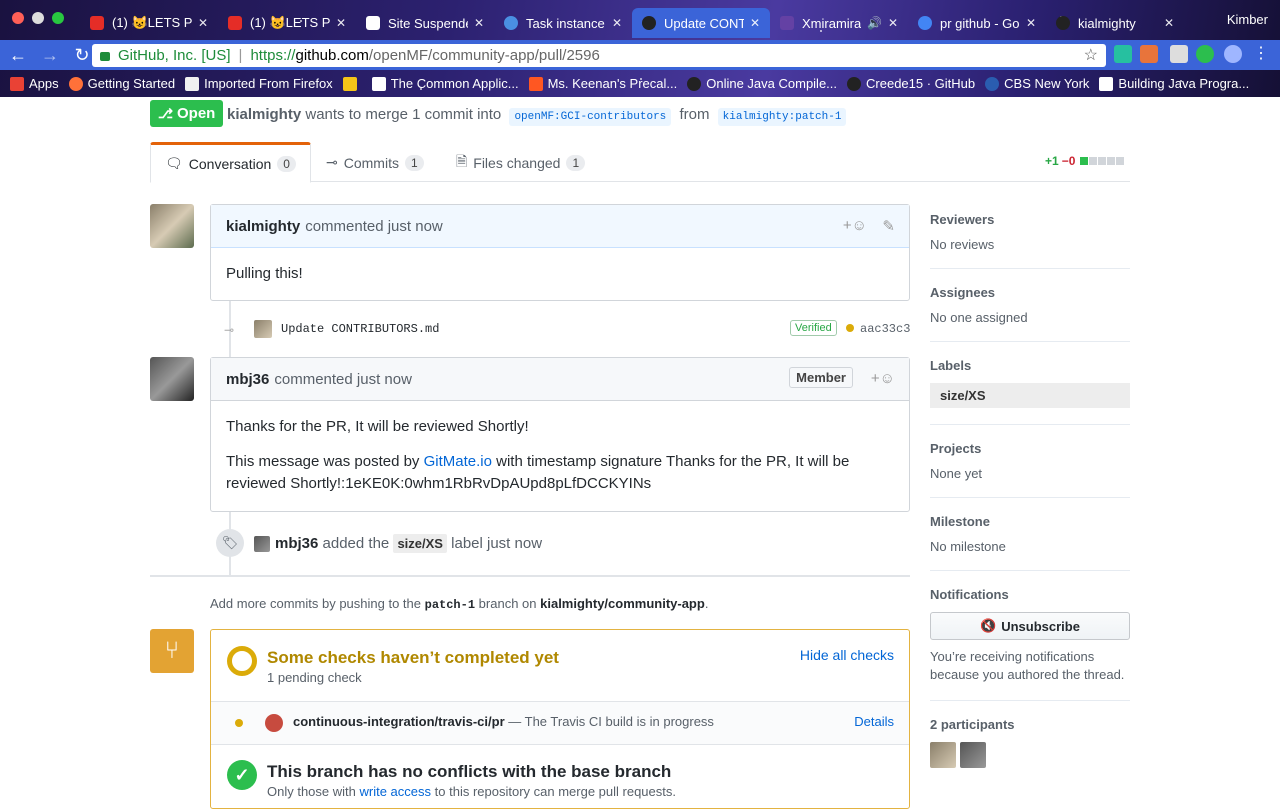 The height and width of the screenshot is (809, 1280). What do you see at coordinates (314, 677) in the screenshot?
I see `checks-subtitle: 1 pending check` at bounding box center [314, 677].